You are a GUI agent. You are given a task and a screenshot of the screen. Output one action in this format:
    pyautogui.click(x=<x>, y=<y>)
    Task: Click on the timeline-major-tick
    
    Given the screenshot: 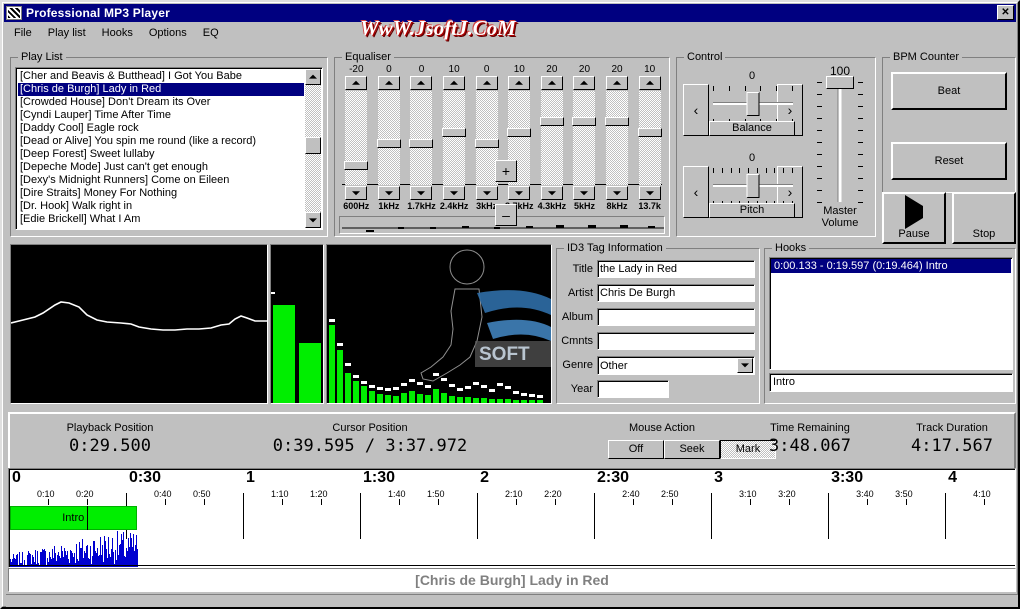 What is the action you would take?
    pyautogui.click(x=478, y=499)
    